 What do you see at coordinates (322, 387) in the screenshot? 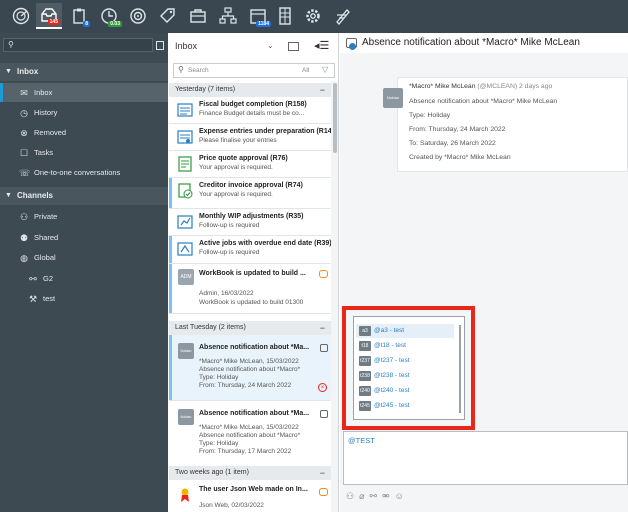
I see `remove-icon: ×` at bounding box center [322, 387].